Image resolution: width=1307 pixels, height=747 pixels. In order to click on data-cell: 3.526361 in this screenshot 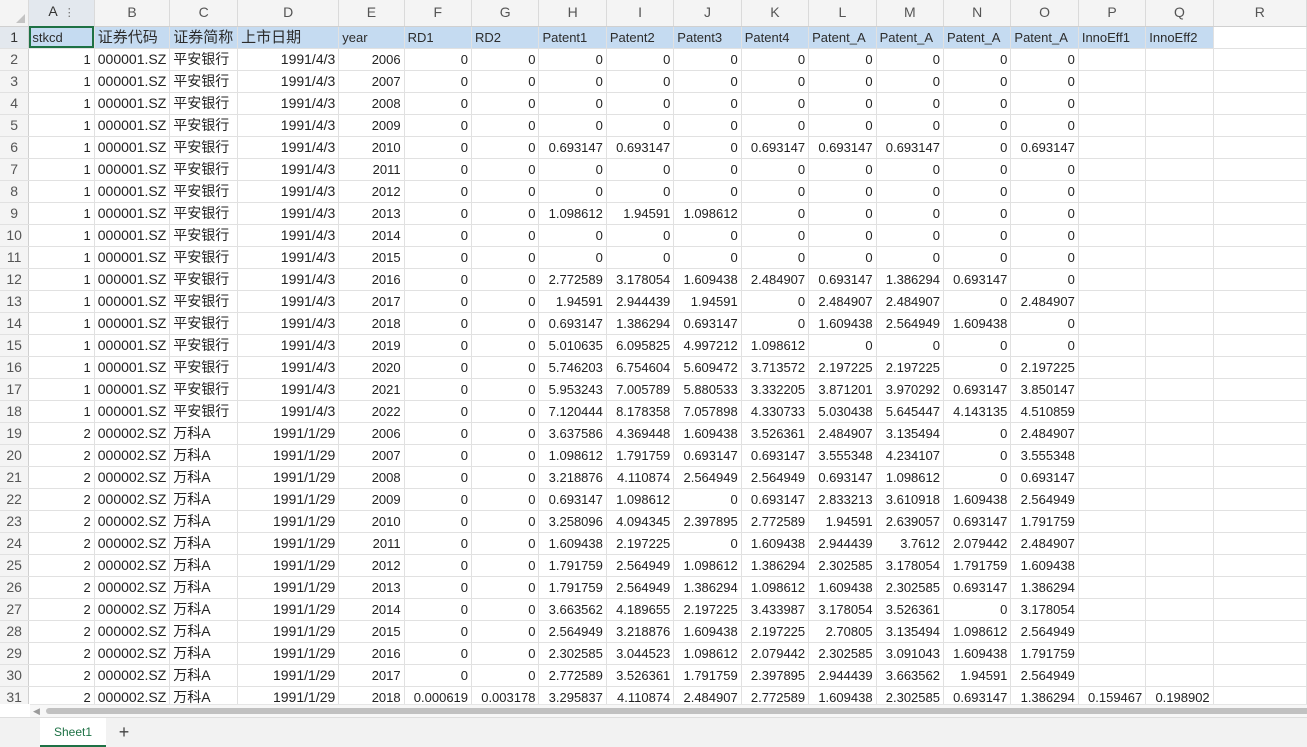, I will do `click(910, 609)`.